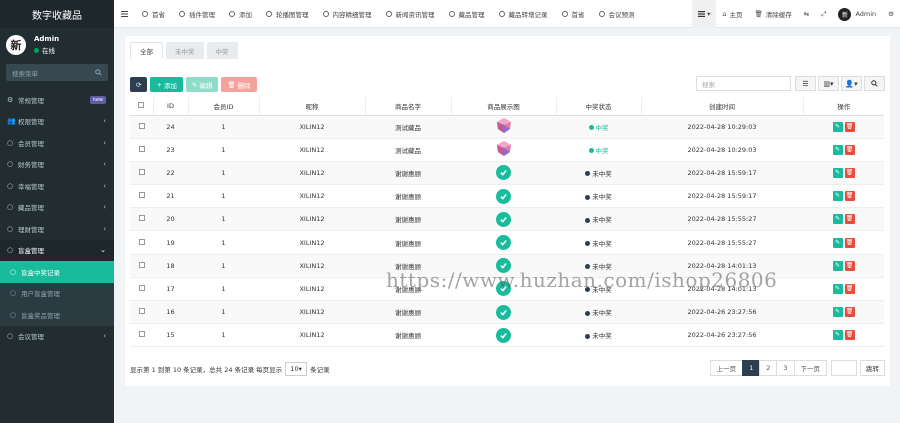 This screenshot has height=423, width=900. Describe the element at coordinates (287, 14) in the screenshot. I see `nav-tab-3: 轮播图管理` at that location.